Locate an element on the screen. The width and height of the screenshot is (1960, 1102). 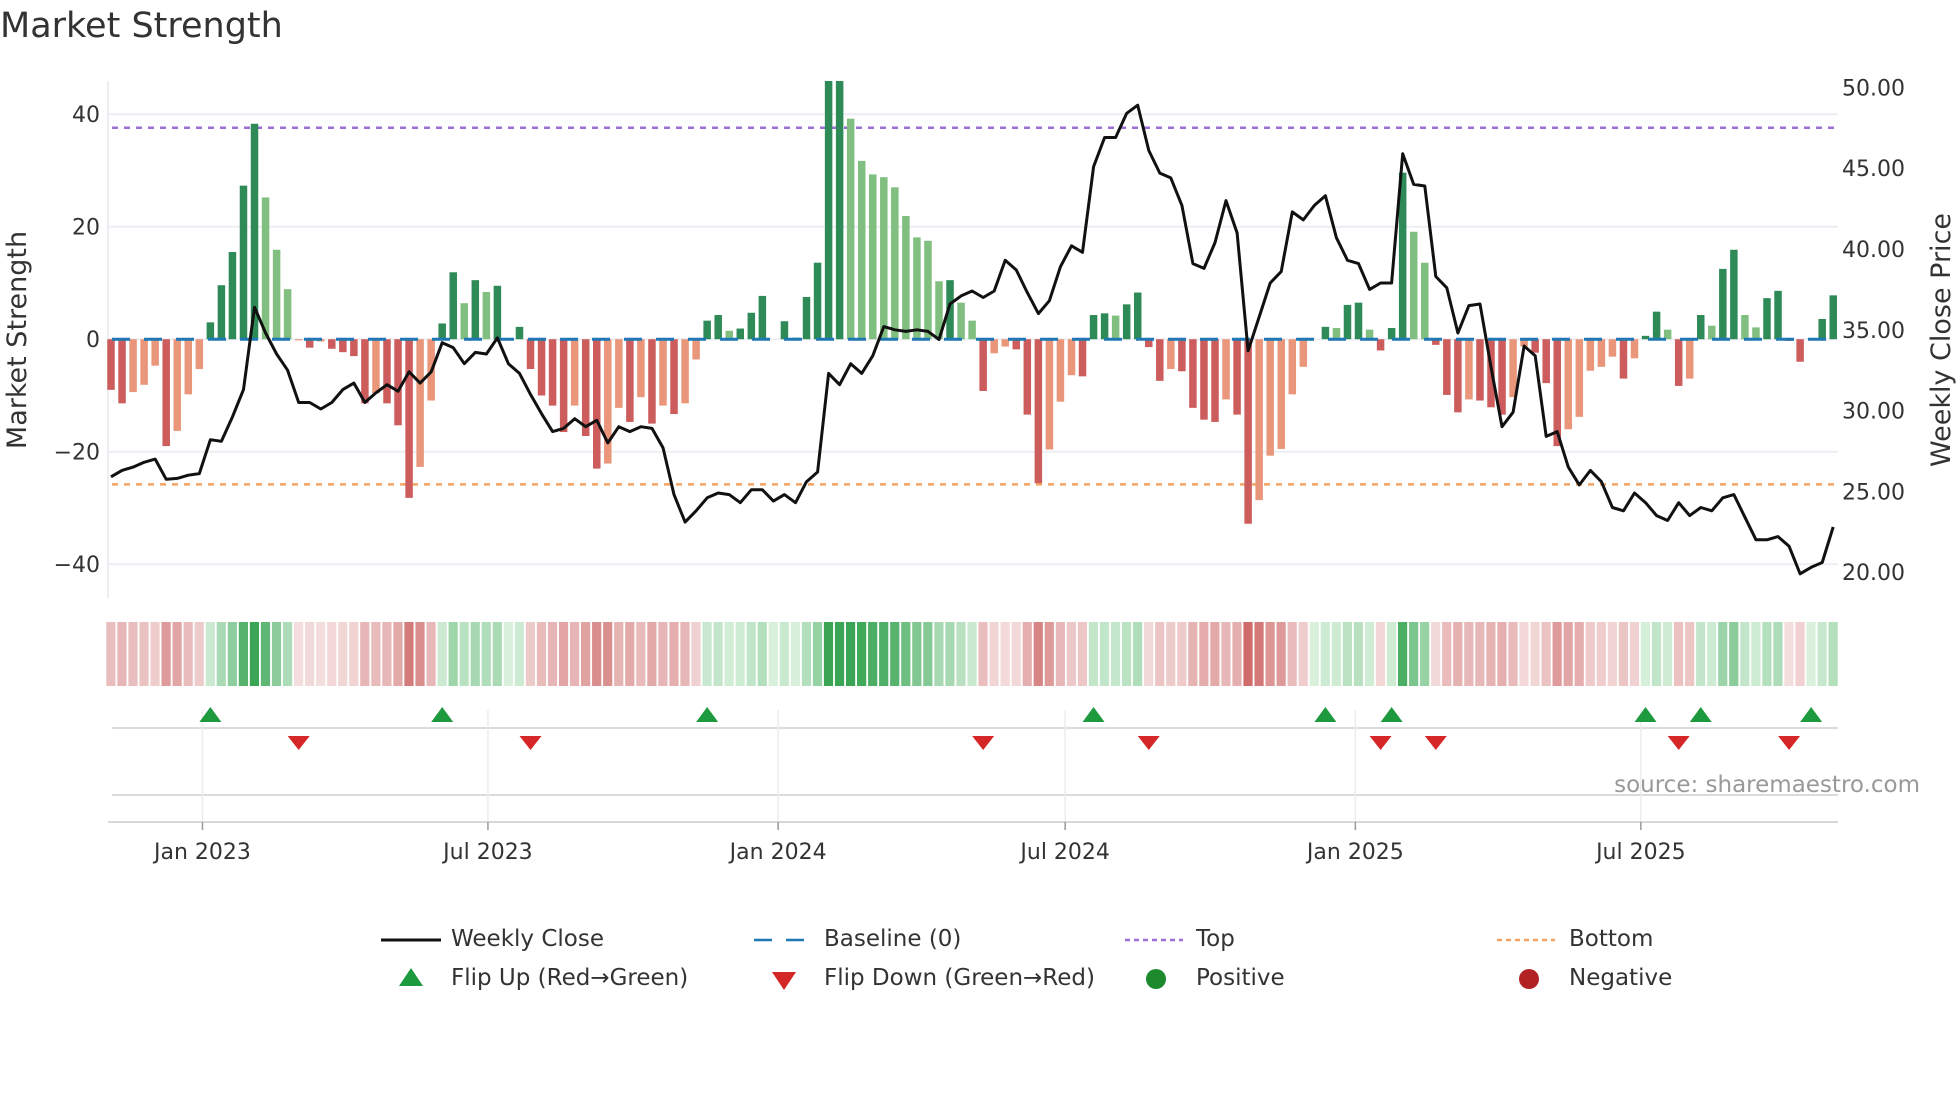
left-axis-ticks: 40 20 0 −20 −40 is located at coordinates (77, 340).